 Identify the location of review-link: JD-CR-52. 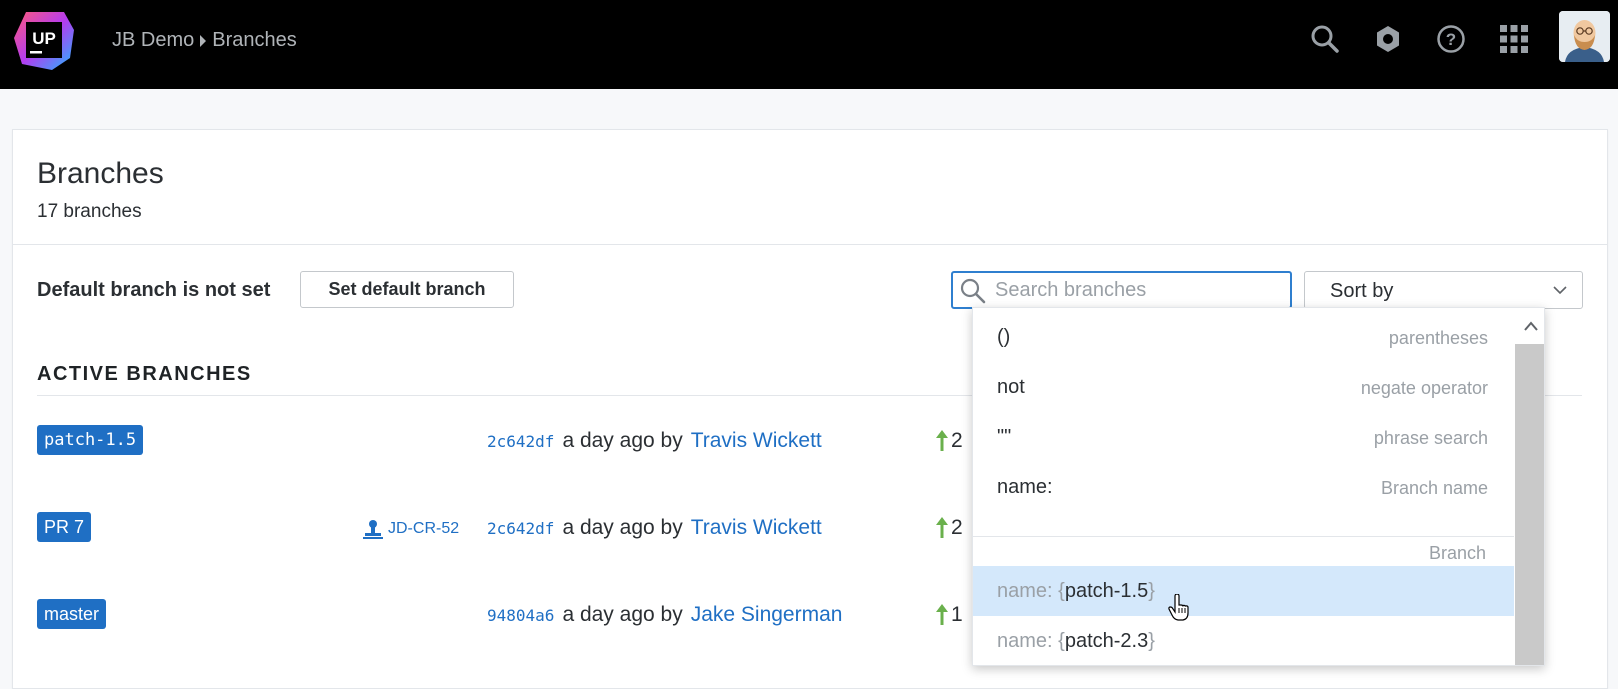
(410, 529).